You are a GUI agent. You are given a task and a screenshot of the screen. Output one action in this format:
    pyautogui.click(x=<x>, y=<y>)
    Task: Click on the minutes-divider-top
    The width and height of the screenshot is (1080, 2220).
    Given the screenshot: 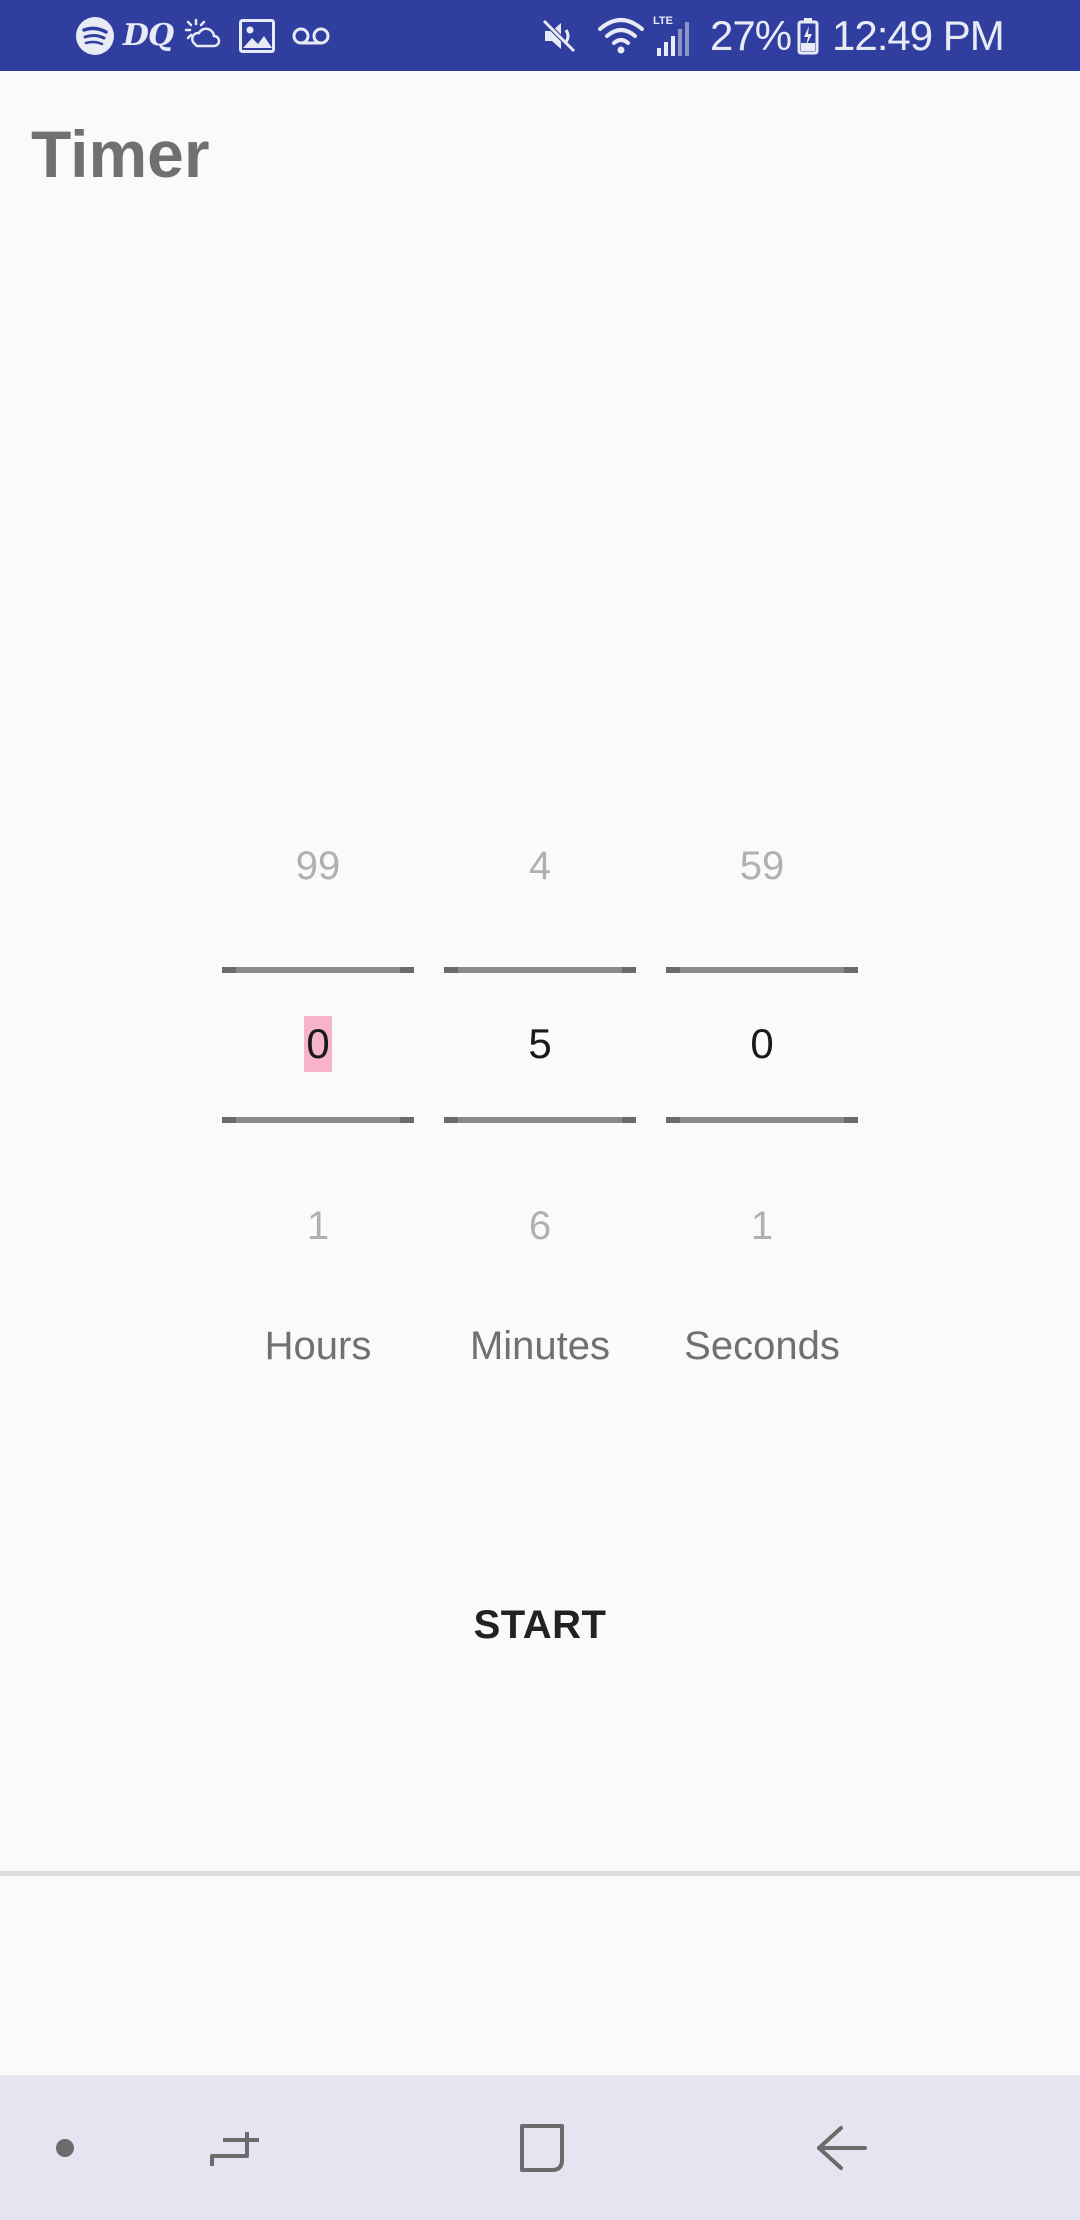 What is the action you would take?
    pyautogui.click(x=540, y=970)
    